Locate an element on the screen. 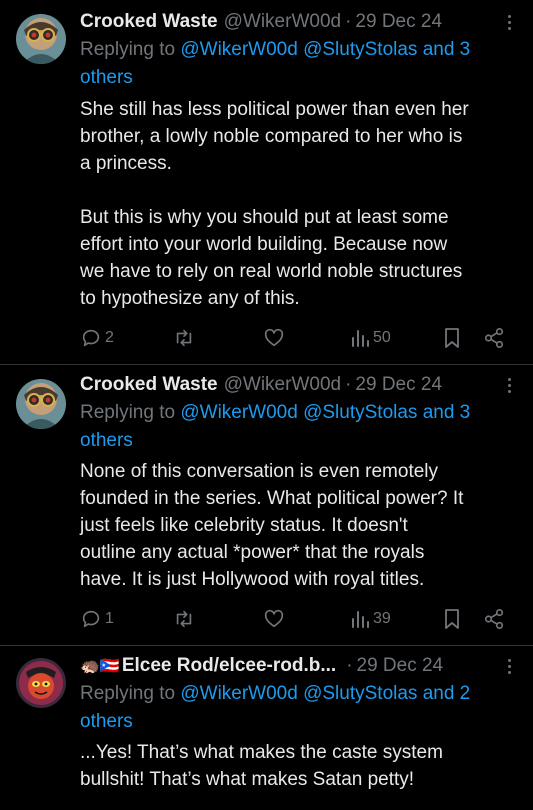  view-count: 50 is located at coordinates (382, 337).